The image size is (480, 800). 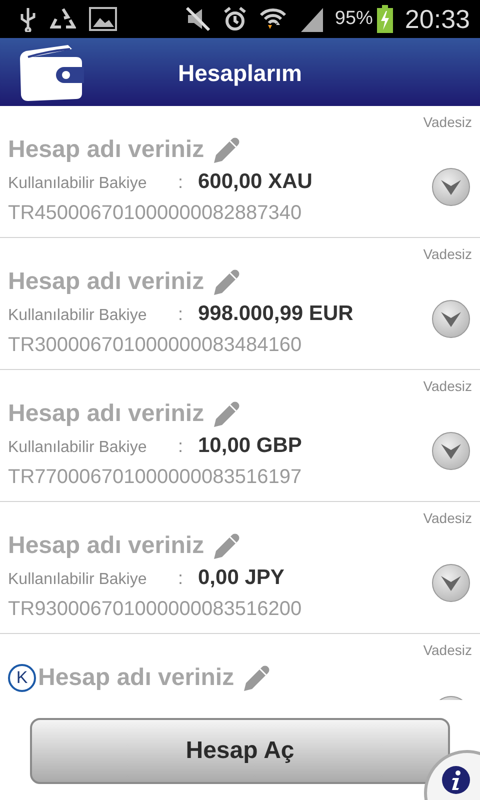 I want to click on balance-amount: 0,00 JPY, so click(x=241, y=578).